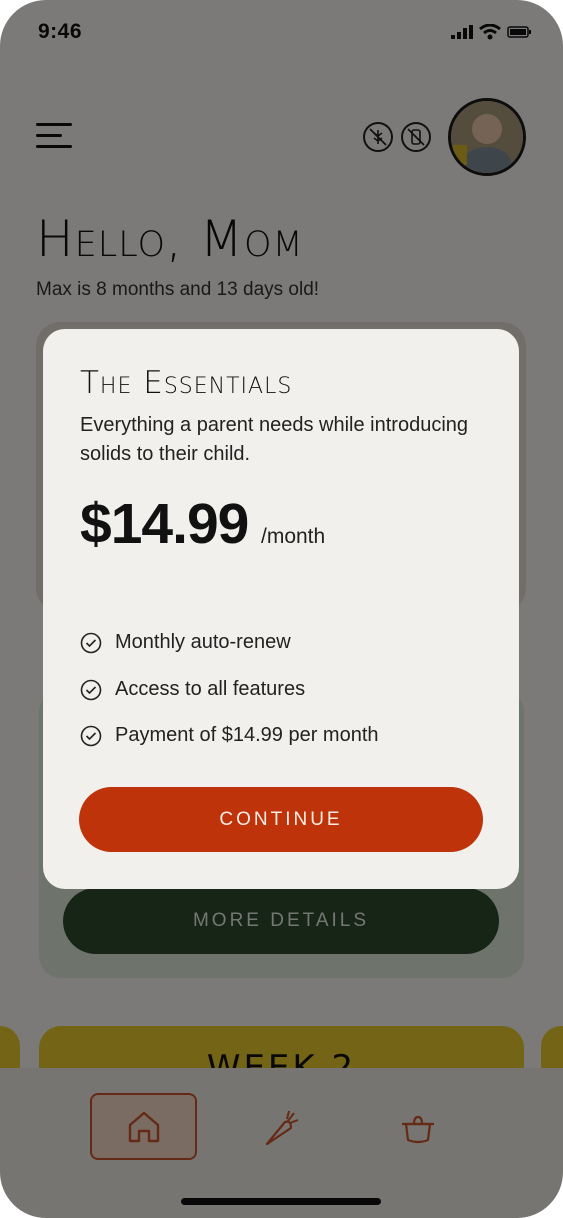 Image resolution: width=563 pixels, height=1218 pixels. What do you see at coordinates (293, 536) in the screenshot?
I see `price-period: /month` at bounding box center [293, 536].